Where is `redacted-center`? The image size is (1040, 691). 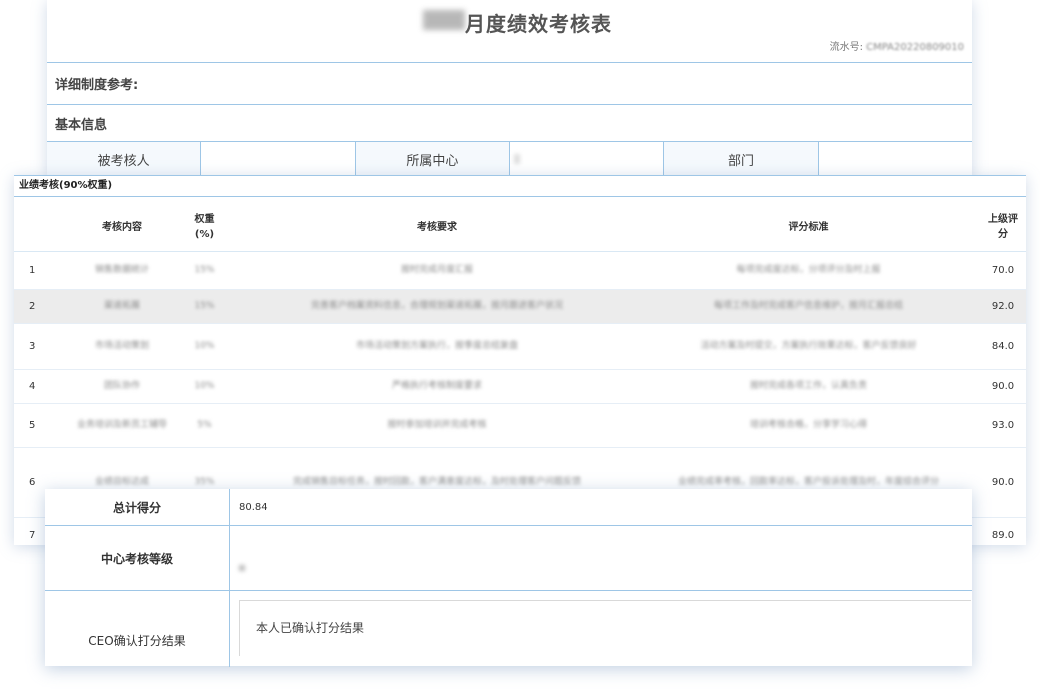 redacted-center is located at coordinates (516, 159).